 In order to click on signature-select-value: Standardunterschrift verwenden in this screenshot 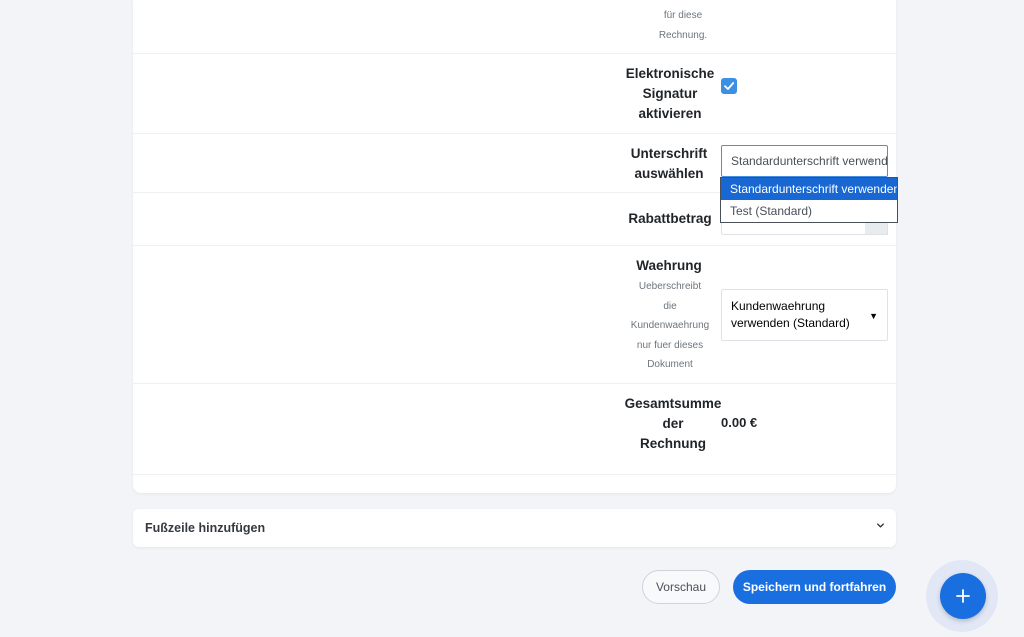, I will do `click(809, 161)`.